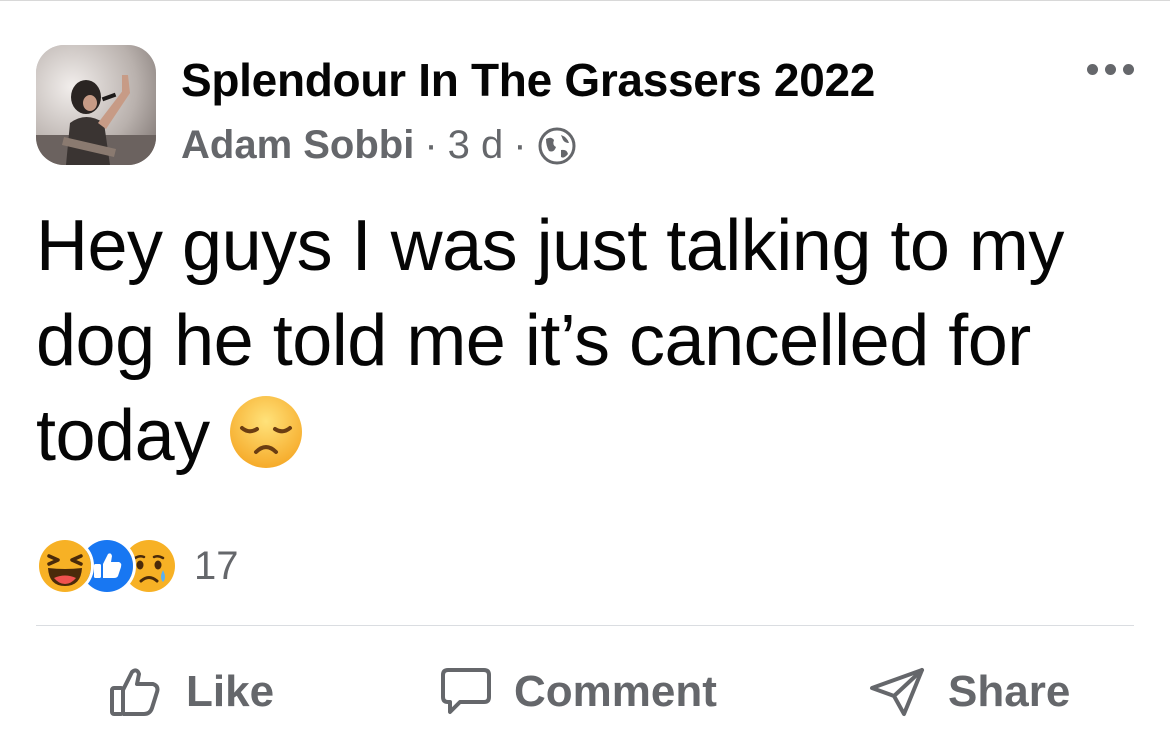  I want to click on action-bar: Like Comment Share, so click(585, 692).